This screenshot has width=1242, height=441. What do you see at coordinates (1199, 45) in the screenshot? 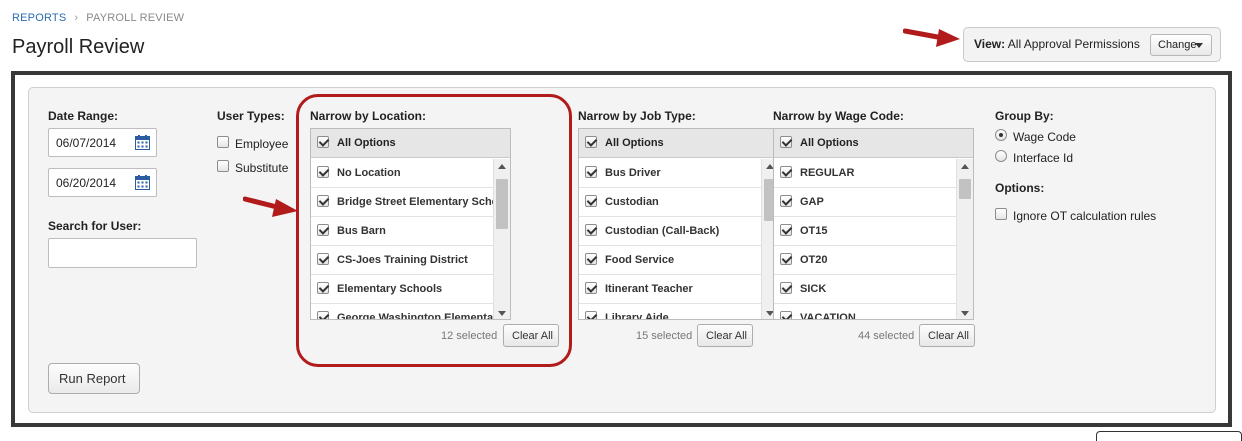
I see `chevron-down-icon` at bounding box center [1199, 45].